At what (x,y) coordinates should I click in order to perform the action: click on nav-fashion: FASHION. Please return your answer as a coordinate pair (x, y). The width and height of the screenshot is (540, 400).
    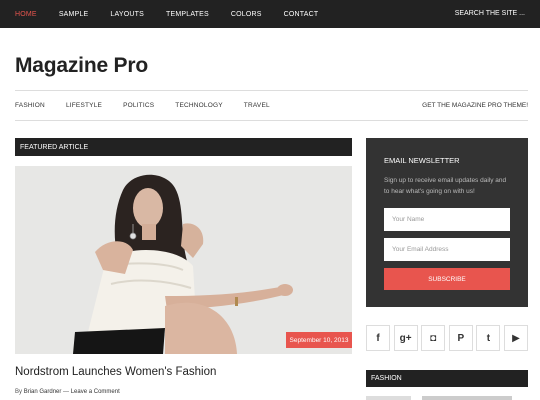
    Looking at the image, I should click on (30, 105).